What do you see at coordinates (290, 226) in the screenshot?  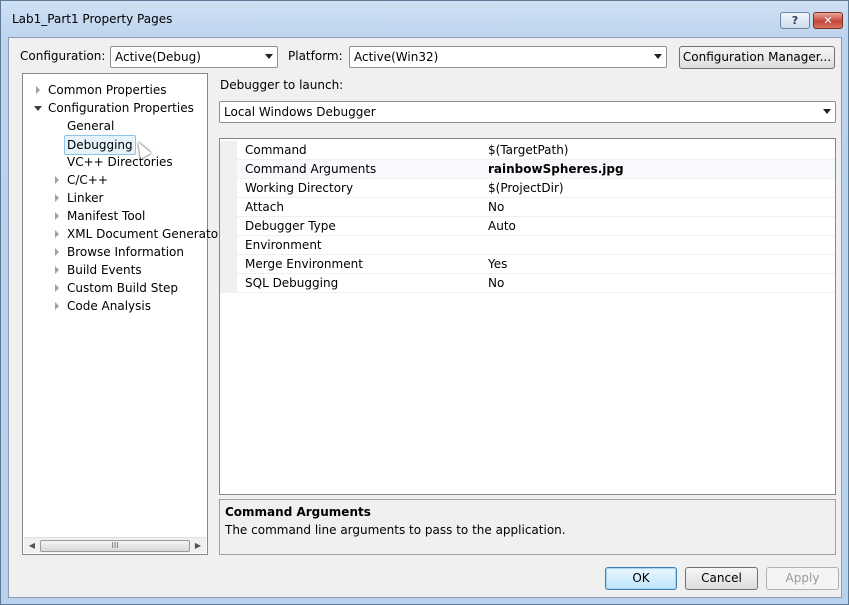 I see `property-name: Debugger Type` at bounding box center [290, 226].